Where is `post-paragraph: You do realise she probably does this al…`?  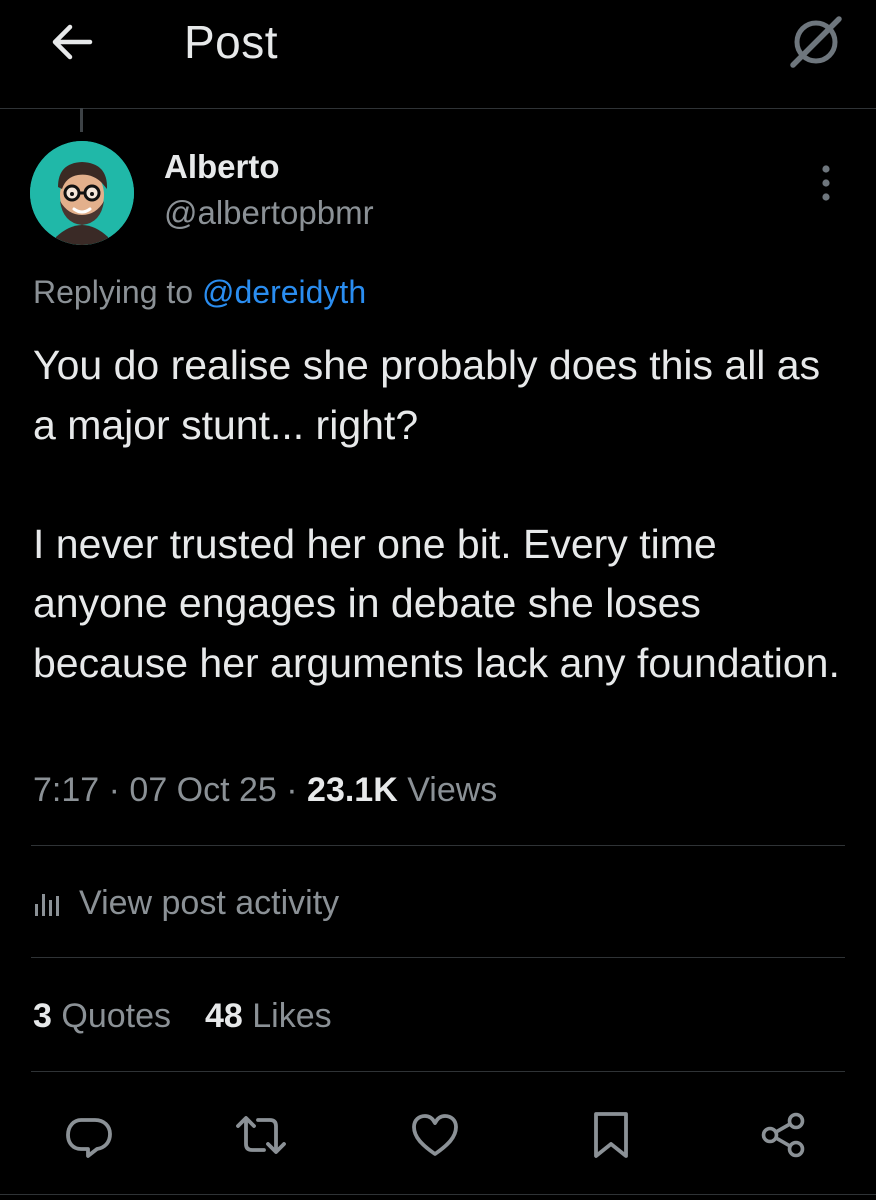 post-paragraph: You do realise she probably does this al… is located at coordinates (427, 395).